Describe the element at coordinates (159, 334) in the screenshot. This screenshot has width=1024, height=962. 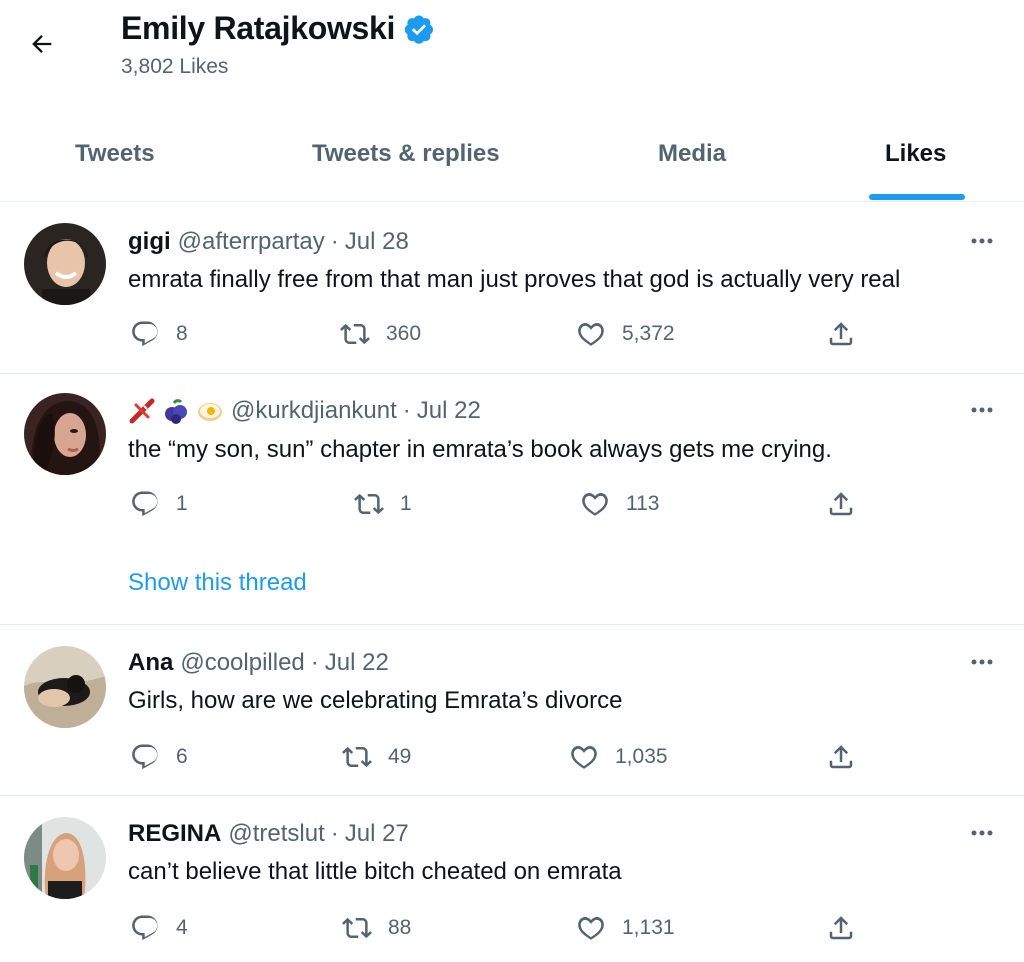
I see `reply-button: 8` at that location.